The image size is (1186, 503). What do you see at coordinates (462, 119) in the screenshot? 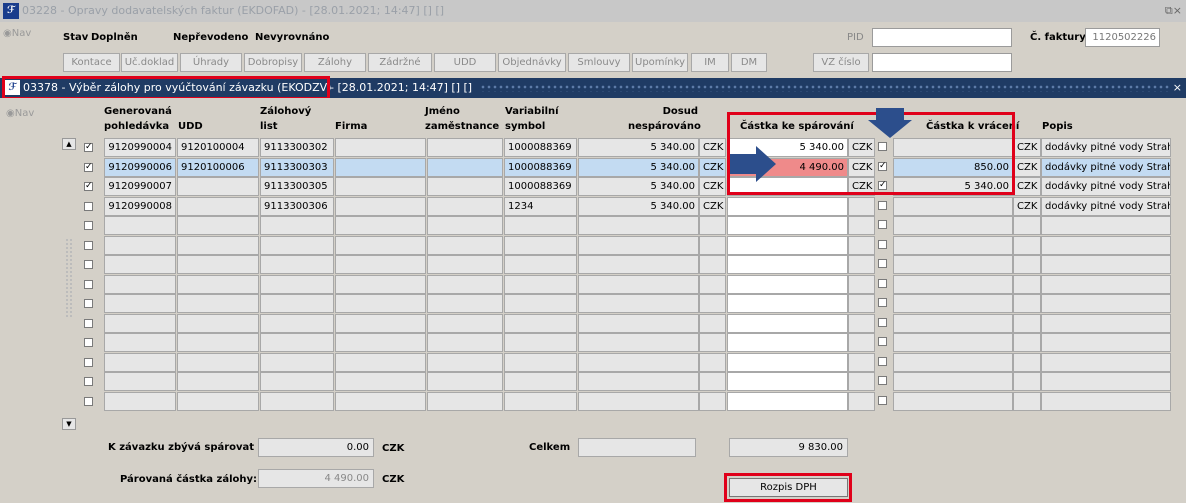
I see `col-jmeno: Jméno zaměstnance` at bounding box center [462, 119].